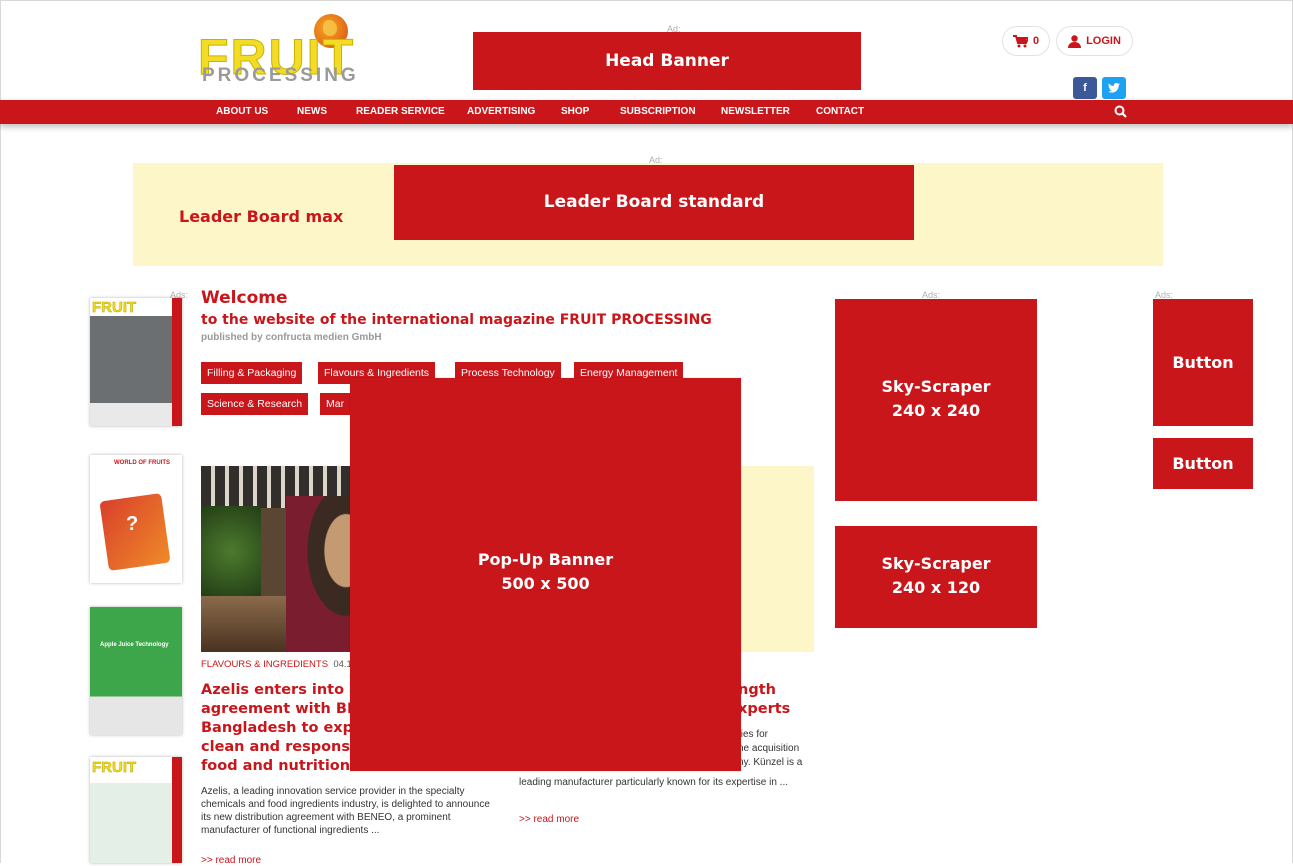 This screenshot has width=1293, height=866. Describe the element at coordinates (936, 563) in the screenshot. I see `sky2-title: Sky-Scraper` at that location.